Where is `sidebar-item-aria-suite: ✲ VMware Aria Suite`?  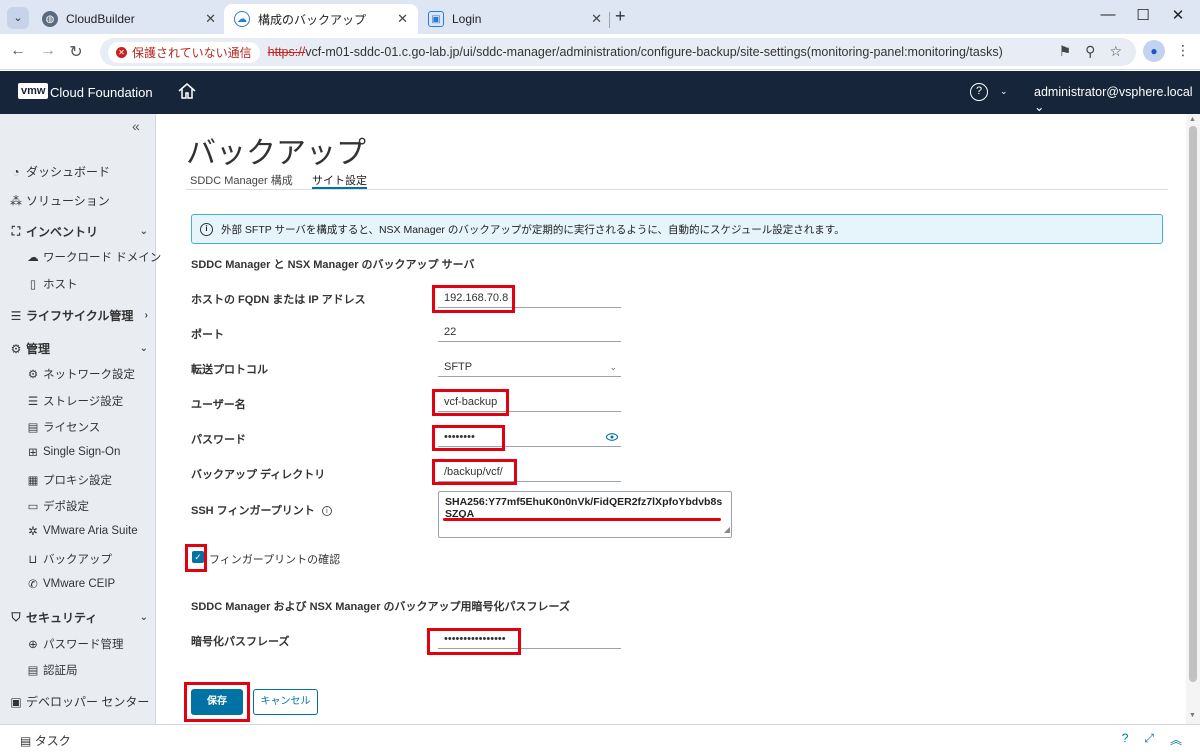
sidebar-item-aria-suite: ✲ VMware Aria Suite is located at coordinates (105, 531).